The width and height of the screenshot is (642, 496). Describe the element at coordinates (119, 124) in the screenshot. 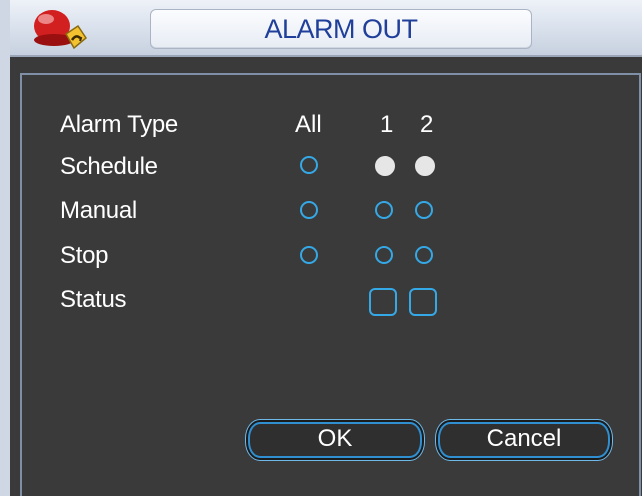

I see `alarm-type-label: Alarm Type` at that location.